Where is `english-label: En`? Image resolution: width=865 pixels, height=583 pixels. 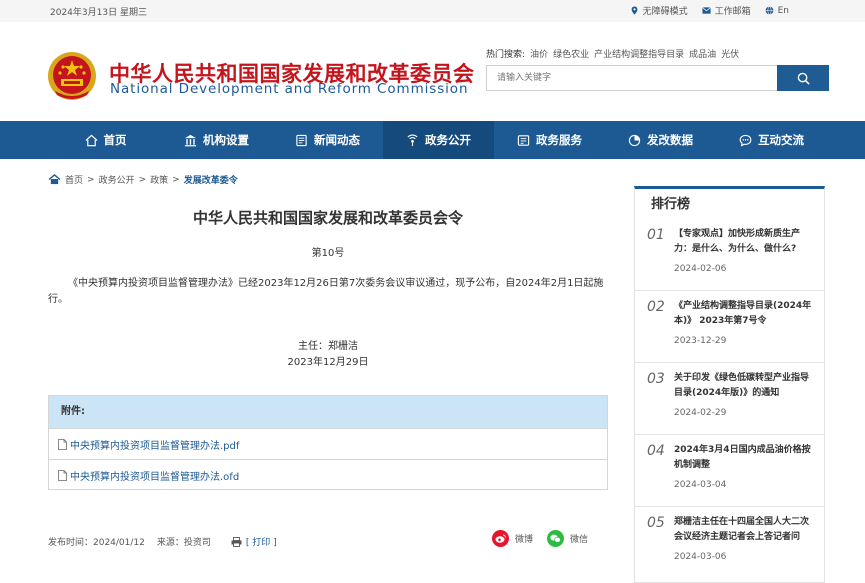 english-label: En is located at coordinates (783, 10).